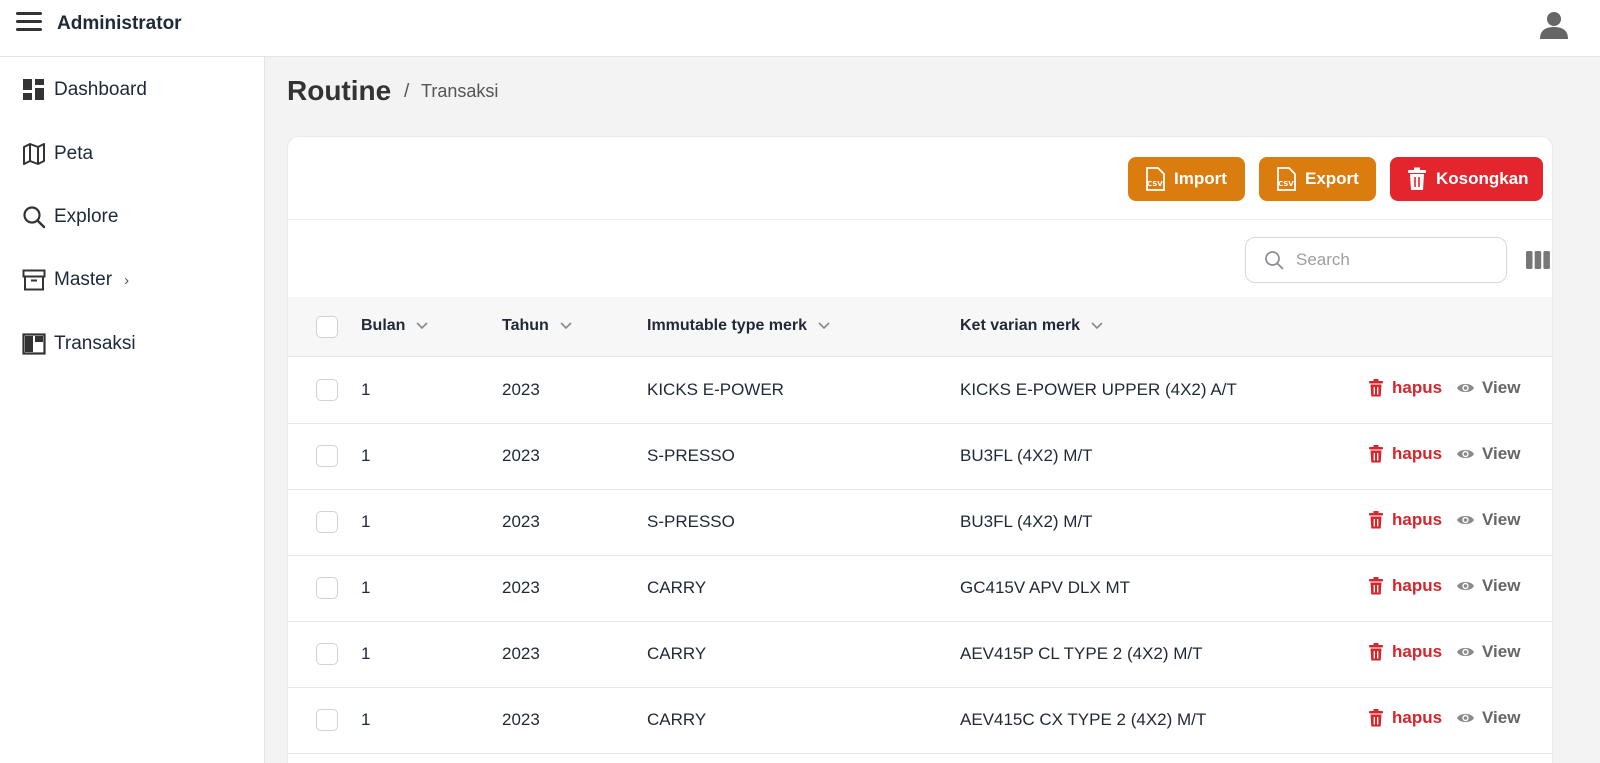 The image size is (1600, 763). What do you see at coordinates (920, 219) in the screenshot?
I see `divider` at bounding box center [920, 219].